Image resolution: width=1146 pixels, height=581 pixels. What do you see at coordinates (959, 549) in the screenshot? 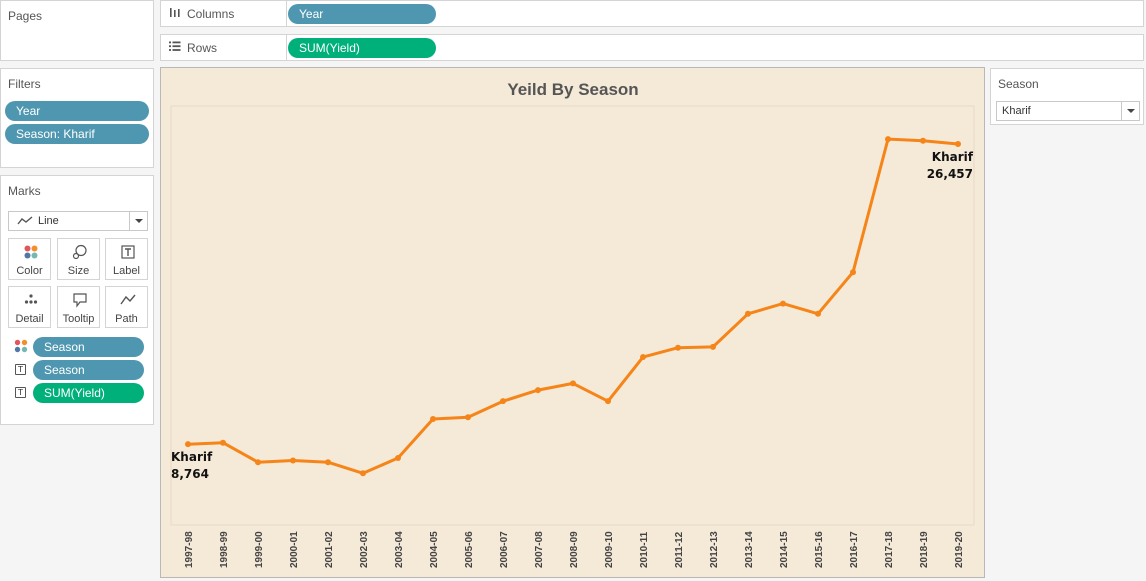
I see `x-tick-label: 2019-20` at bounding box center [959, 549].